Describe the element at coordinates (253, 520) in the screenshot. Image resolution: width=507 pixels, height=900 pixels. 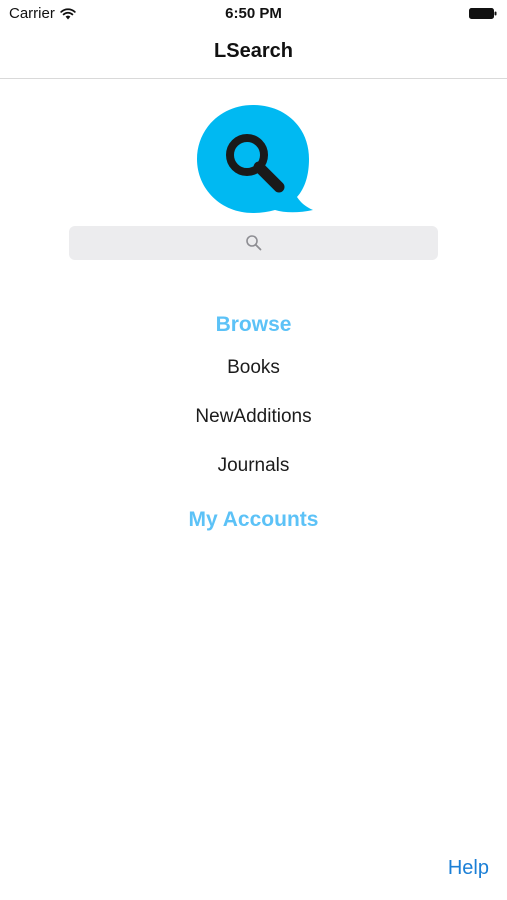
I see `my-accounts-heading: My Accounts` at that location.